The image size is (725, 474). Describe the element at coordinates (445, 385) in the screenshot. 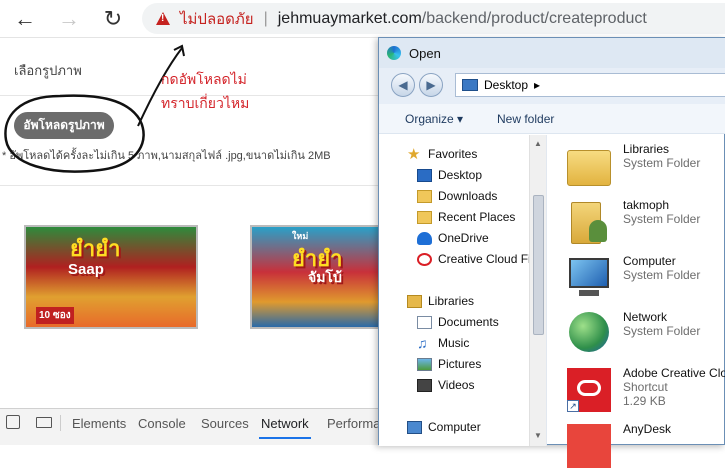

I see `nav-item: Videos` at that location.